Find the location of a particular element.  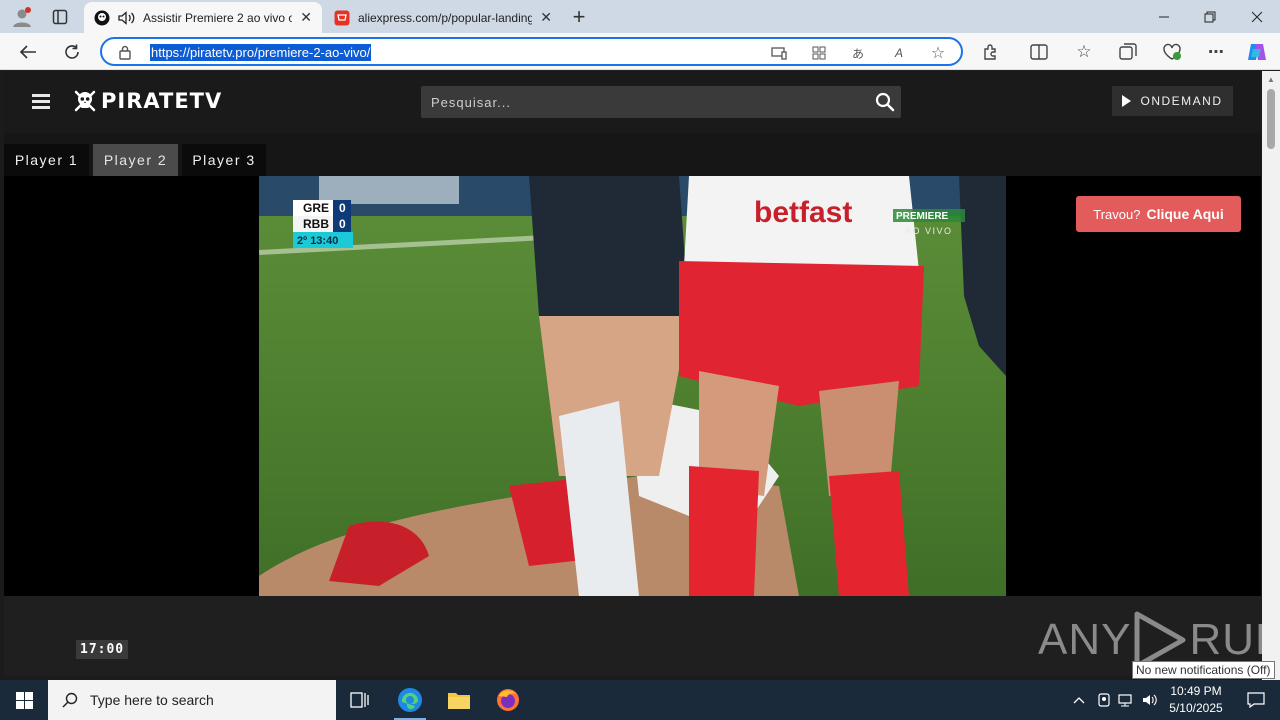

tab-aliexpress: aliexpress.com/p/popular-landing ✕ is located at coordinates (443, 17).